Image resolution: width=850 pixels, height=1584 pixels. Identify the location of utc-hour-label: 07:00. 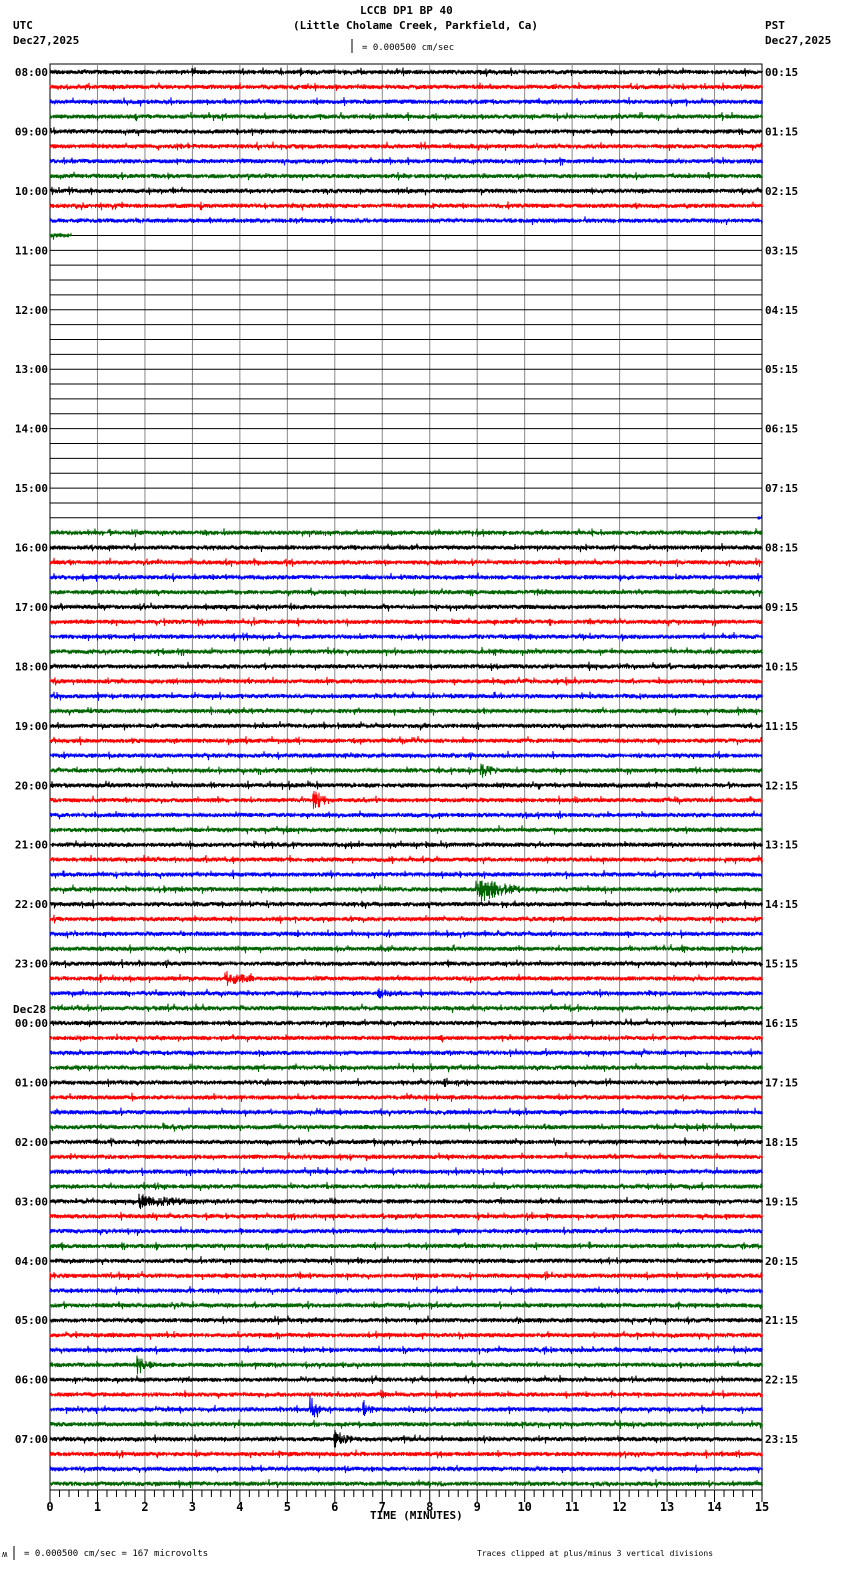
(31, 1439).